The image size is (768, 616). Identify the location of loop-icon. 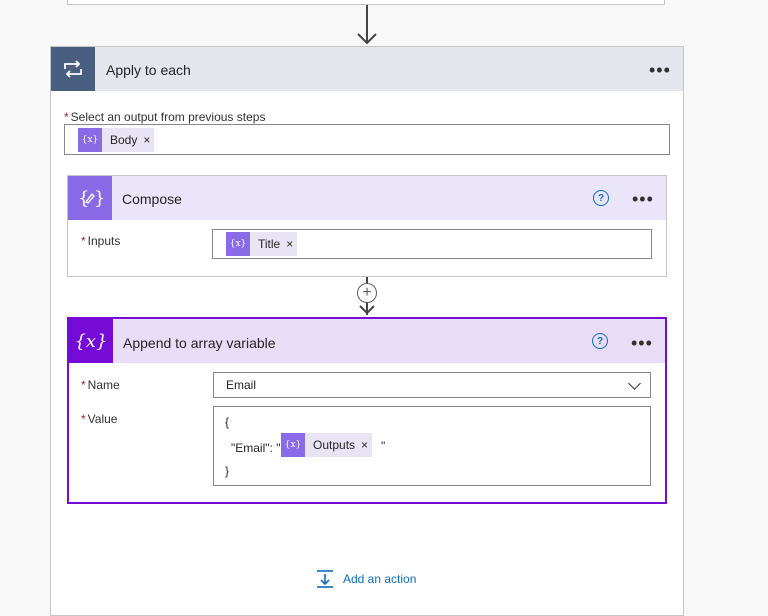
(73, 69).